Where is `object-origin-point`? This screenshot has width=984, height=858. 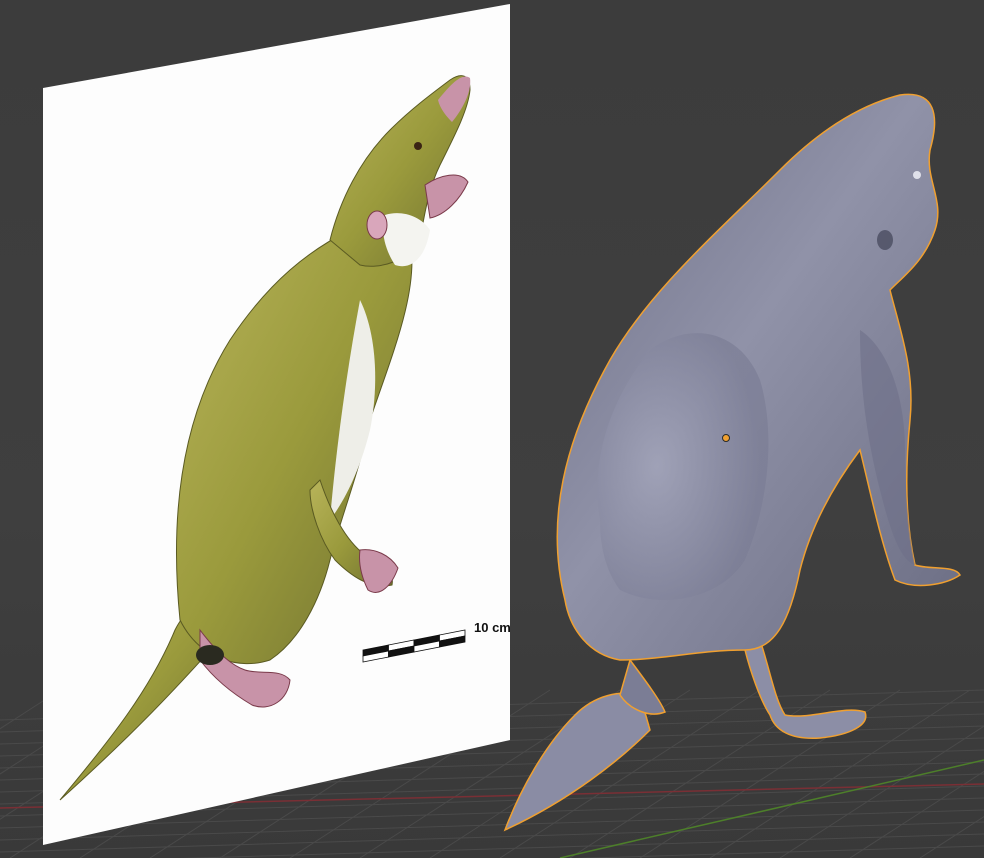 object-origin-point is located at coordinates (726, 438).